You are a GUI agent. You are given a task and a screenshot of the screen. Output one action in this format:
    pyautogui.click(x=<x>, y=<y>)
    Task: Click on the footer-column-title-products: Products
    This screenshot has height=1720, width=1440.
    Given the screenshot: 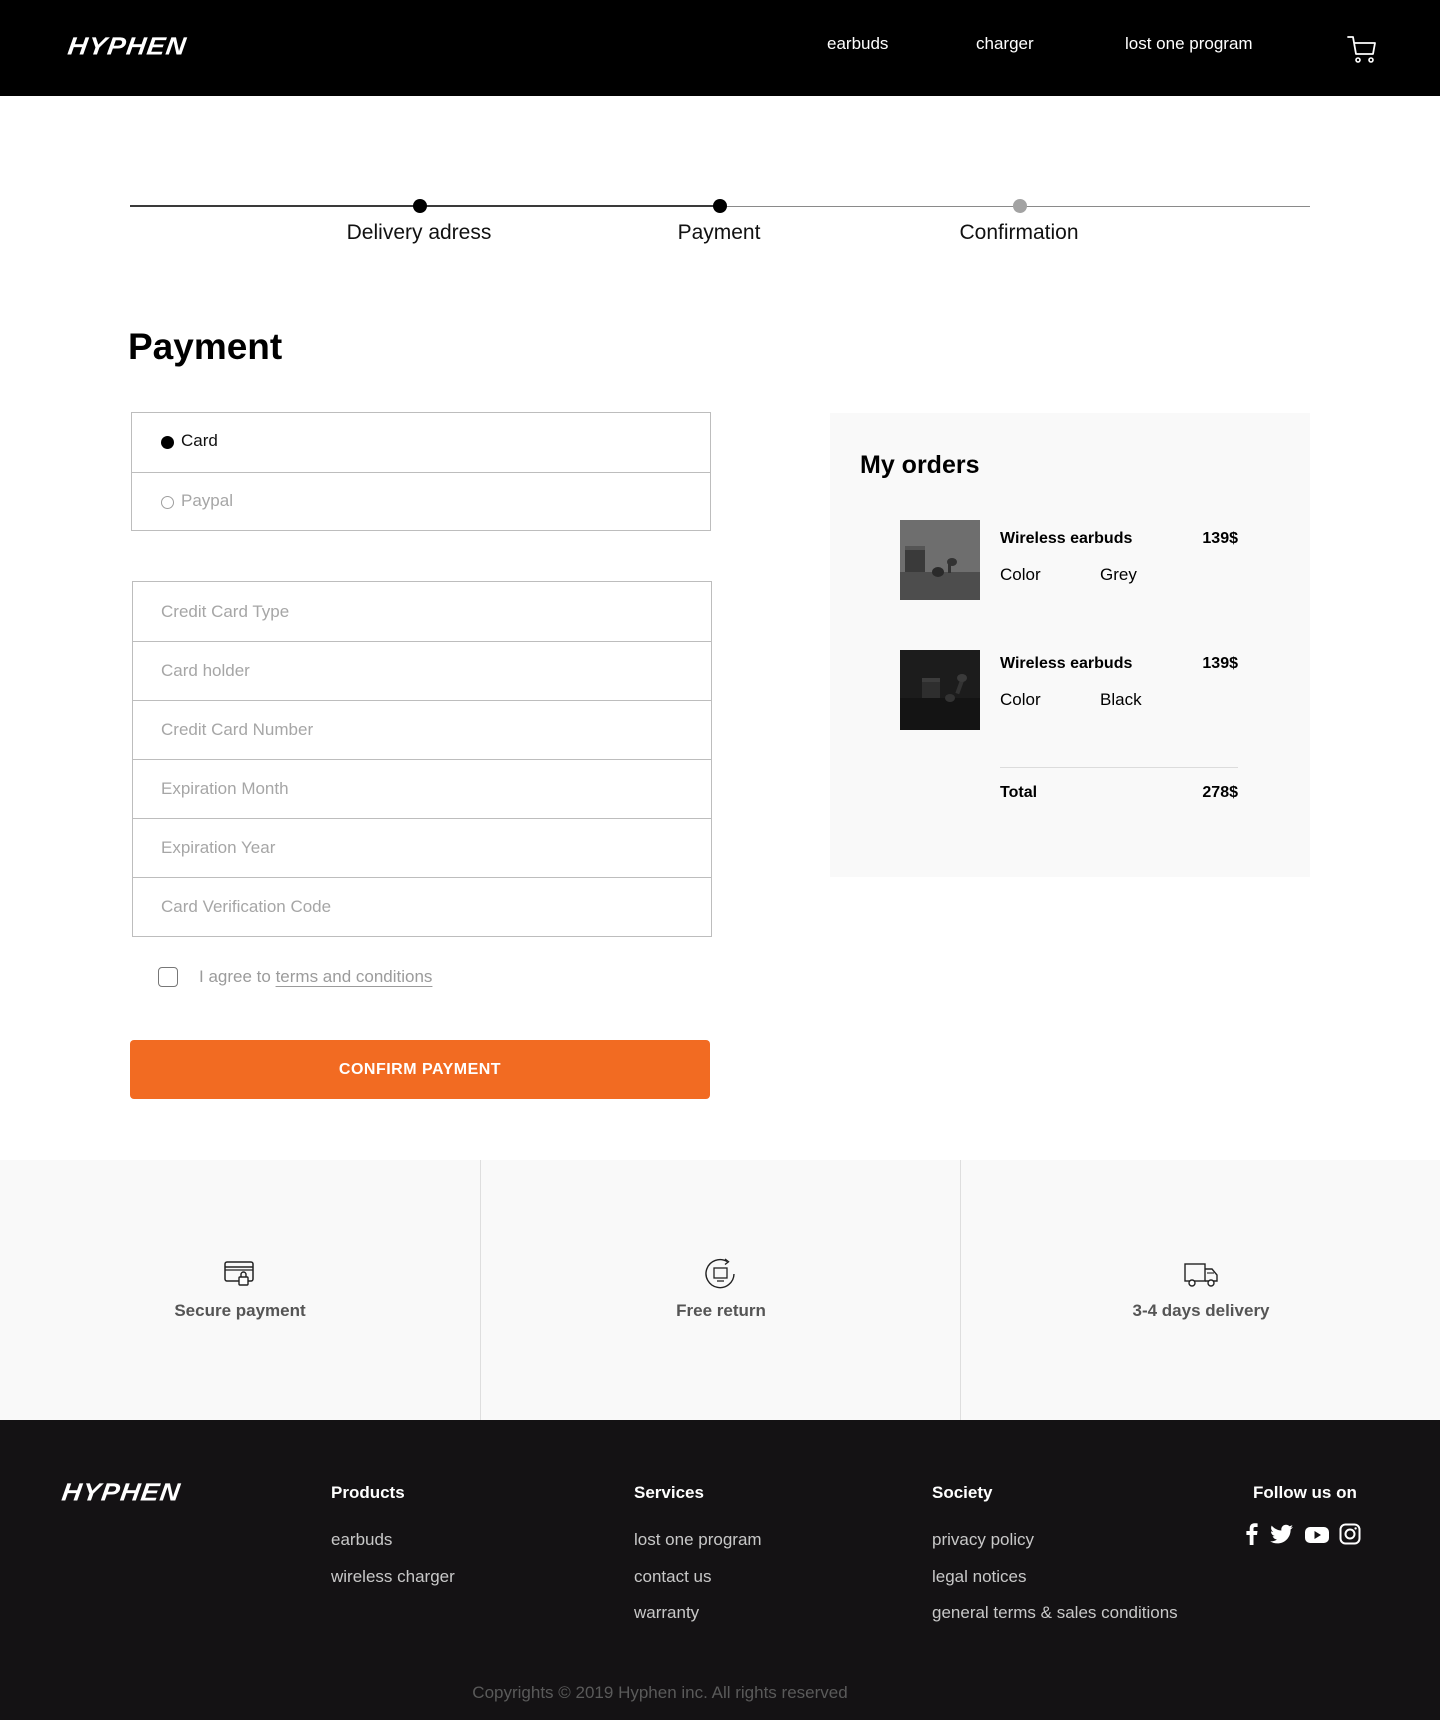 What is the action you would take?
    pyautogui.click(x=368, y=1492)
    